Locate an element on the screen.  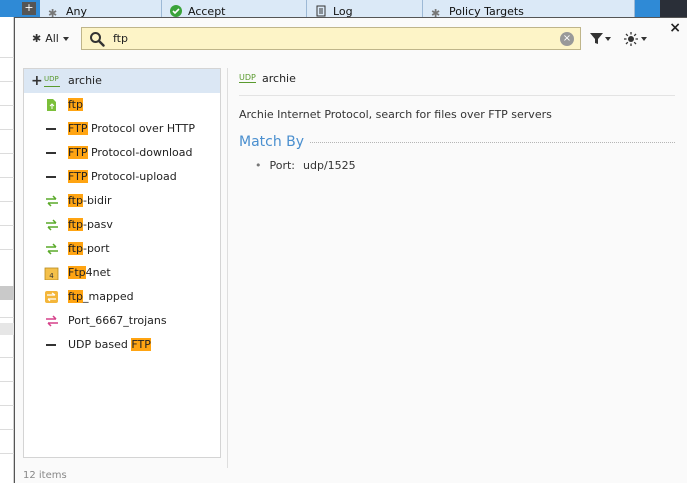
list-item-label: Port_6667_trojans is located at coordinates (117, 320).